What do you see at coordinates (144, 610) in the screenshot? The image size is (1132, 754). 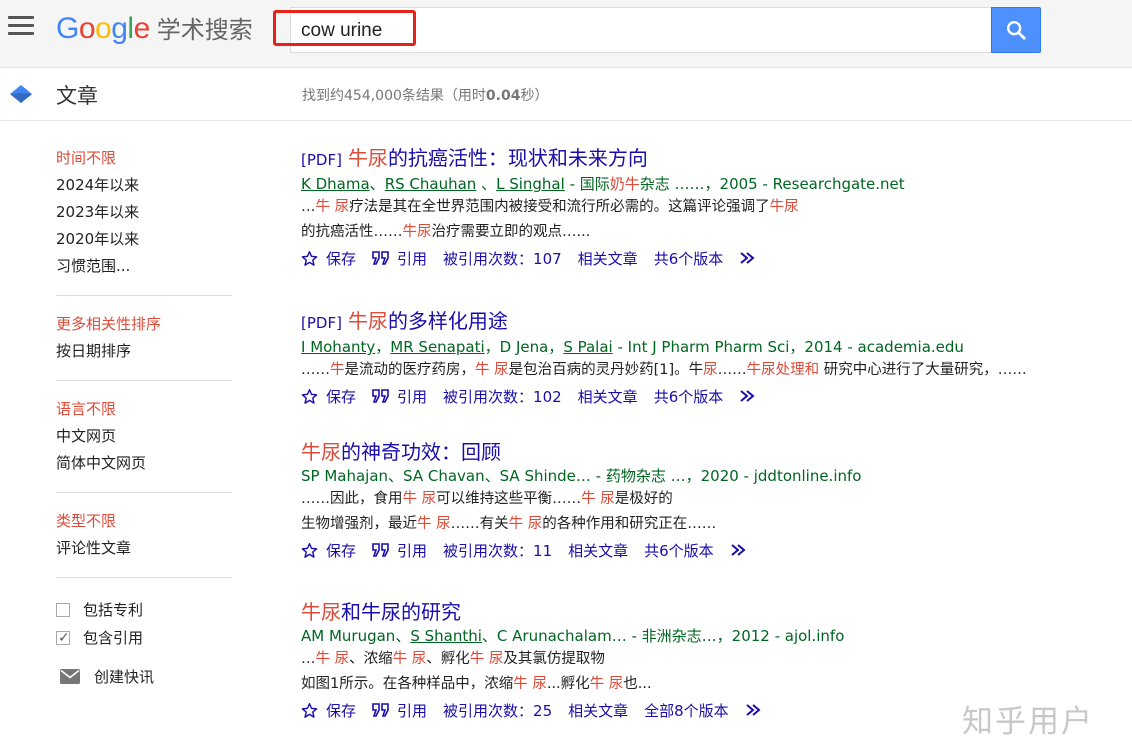 I see `include-patents-option: 包括专利` at bounding box center [144, 610].